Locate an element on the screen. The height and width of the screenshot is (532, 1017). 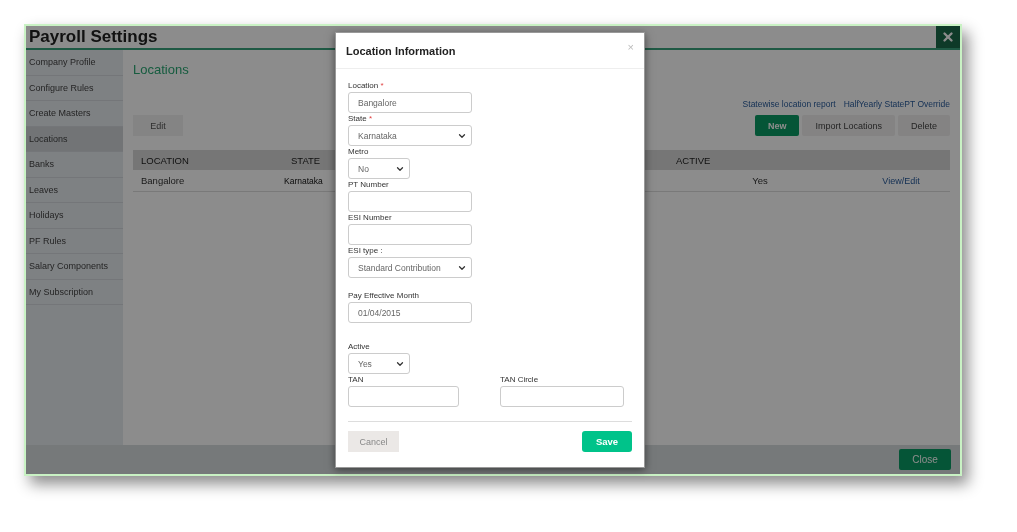
select-field: Standard Contribution is located at coordinates (410, 267).